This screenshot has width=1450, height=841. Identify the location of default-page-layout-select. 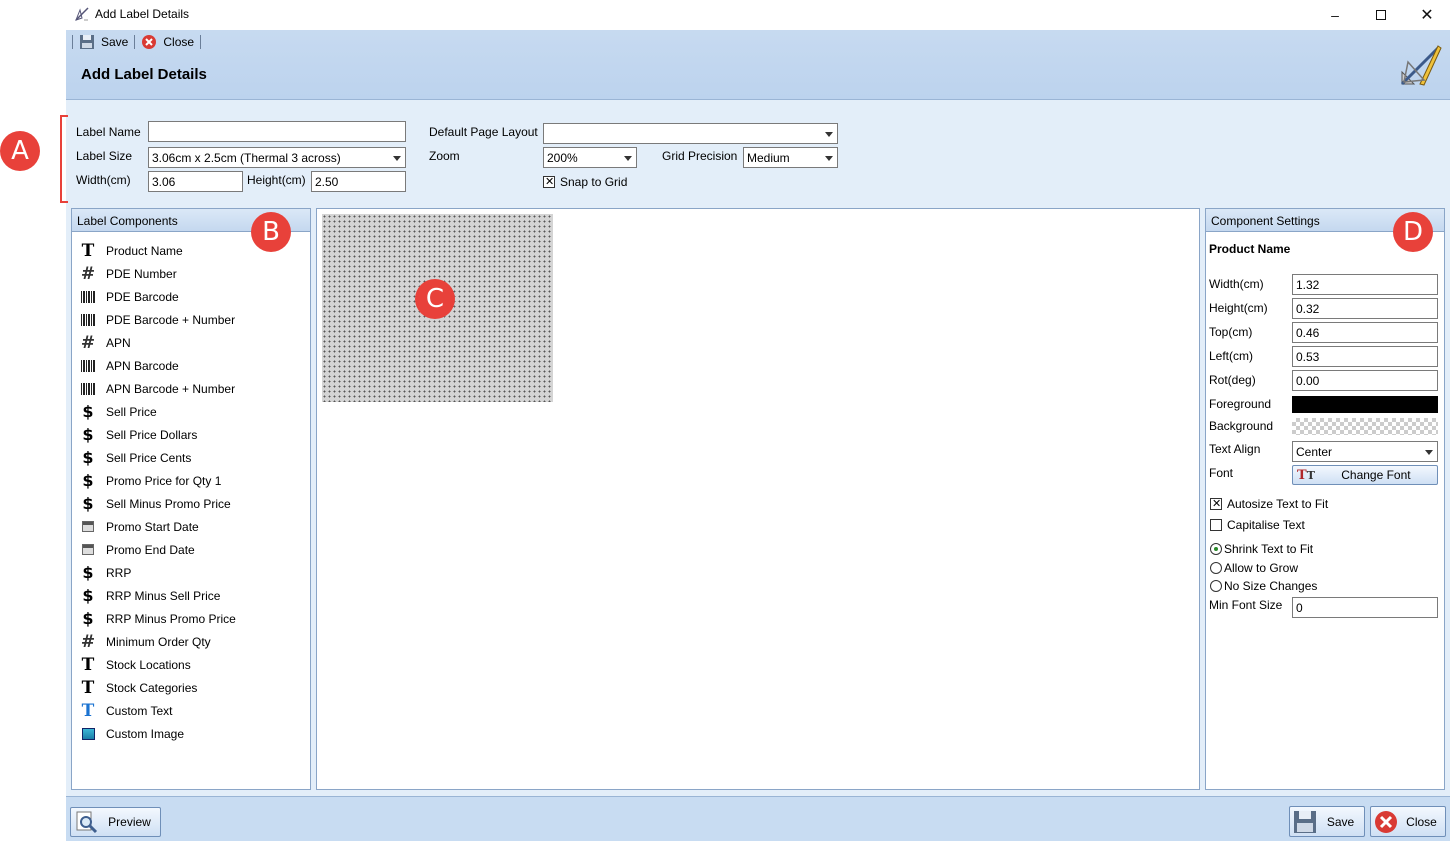
(690, 133).